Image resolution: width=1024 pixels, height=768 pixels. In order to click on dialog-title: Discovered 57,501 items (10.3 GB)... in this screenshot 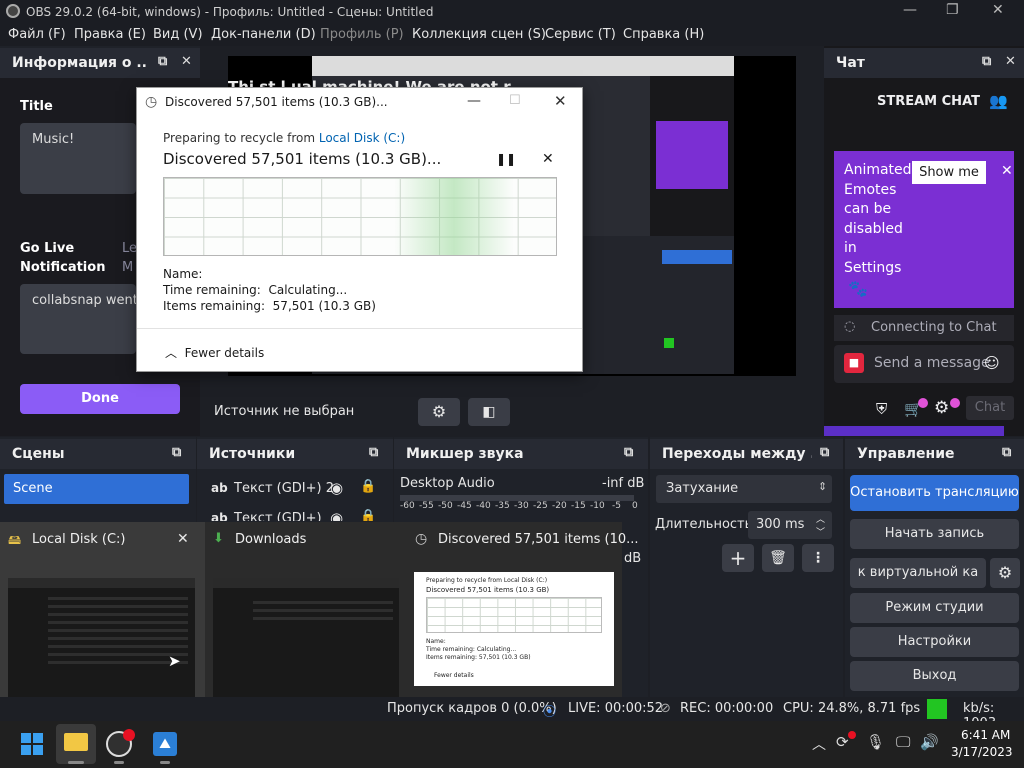, I will do `click(276, 102)`.